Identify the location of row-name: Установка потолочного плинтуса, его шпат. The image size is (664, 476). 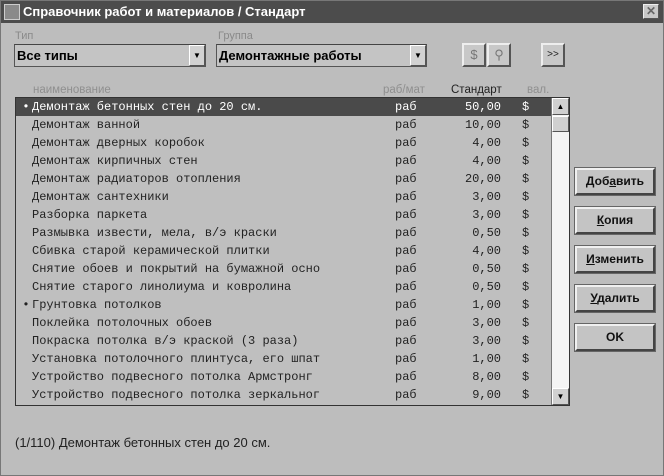
(170, 359).